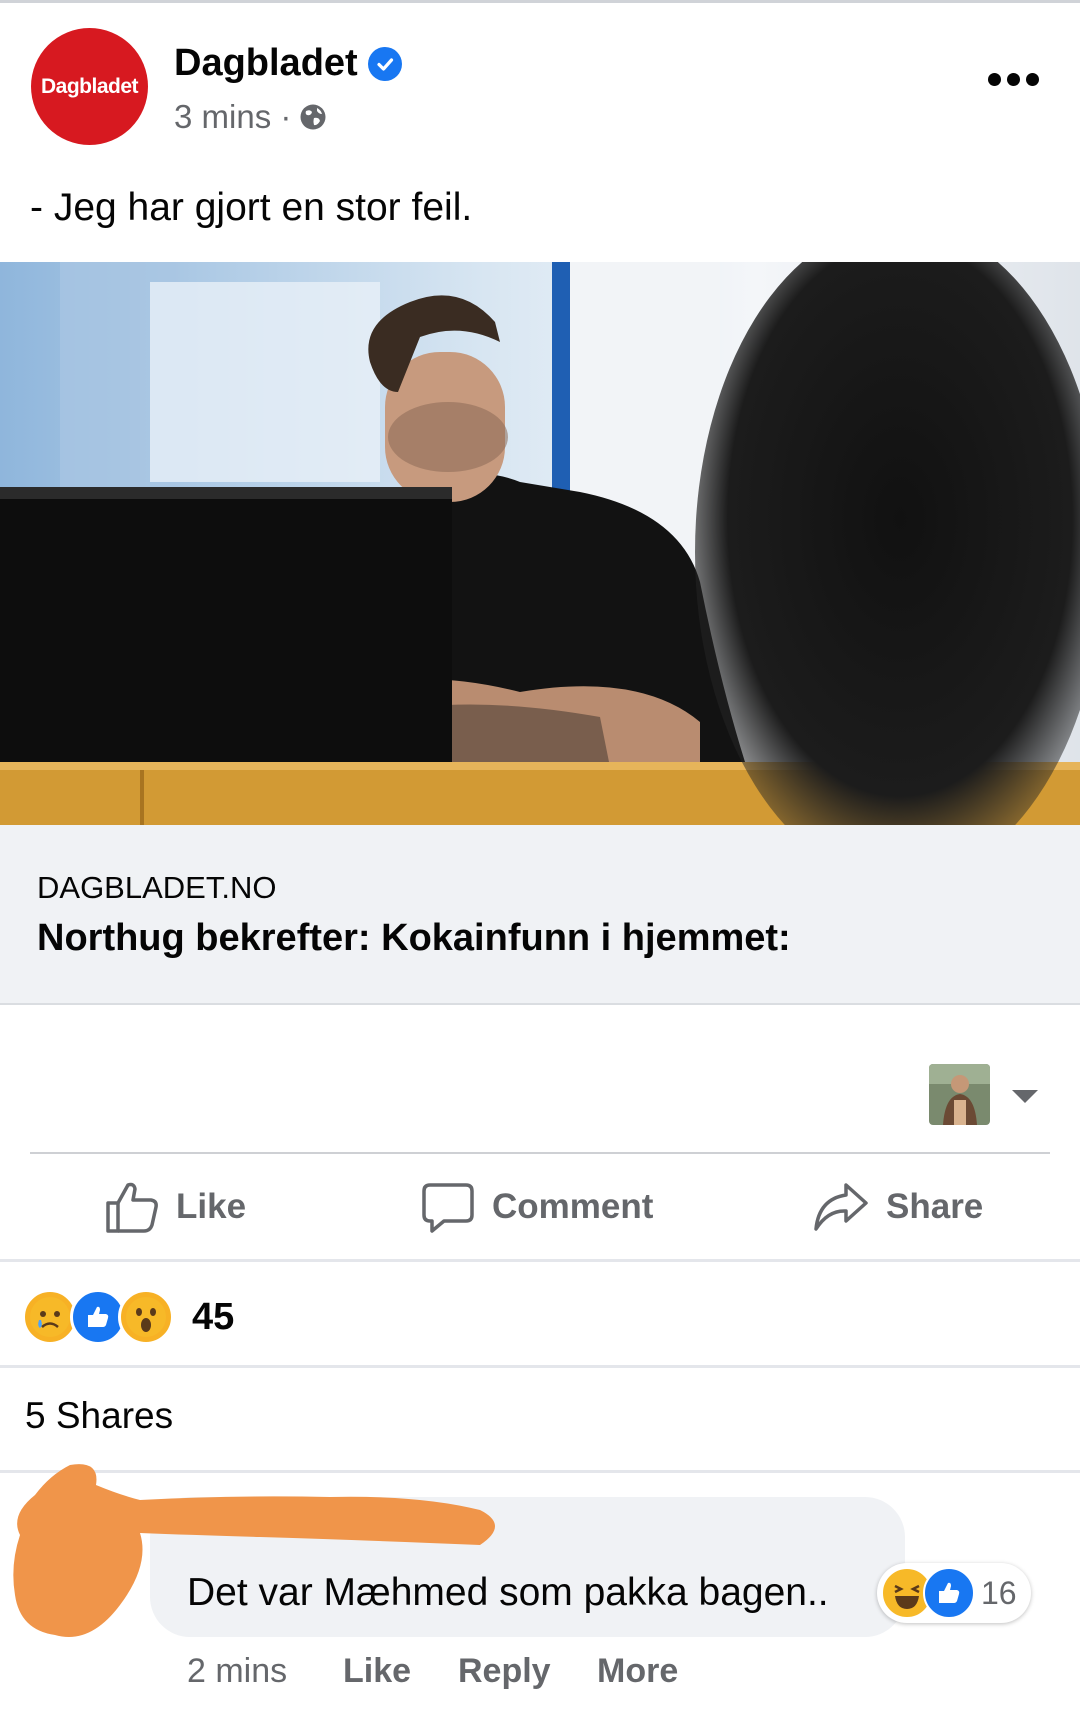 The width and height of the screenshot is (1080, 1734). Describe the element at coordinates (999, 1592) in the screenshot. I see `comment-reaction-count: 16` at that location.